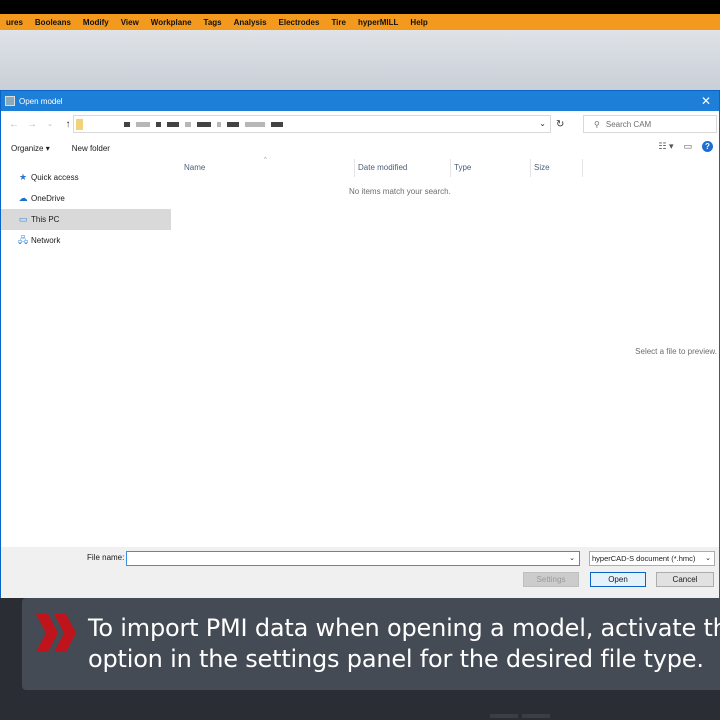 The height and width of the screenshot is (720, 720). What do you see at coordinates (312, 124) in the screenshot?
I see `address-bar: ⌄` at bounding box center [312, 124].